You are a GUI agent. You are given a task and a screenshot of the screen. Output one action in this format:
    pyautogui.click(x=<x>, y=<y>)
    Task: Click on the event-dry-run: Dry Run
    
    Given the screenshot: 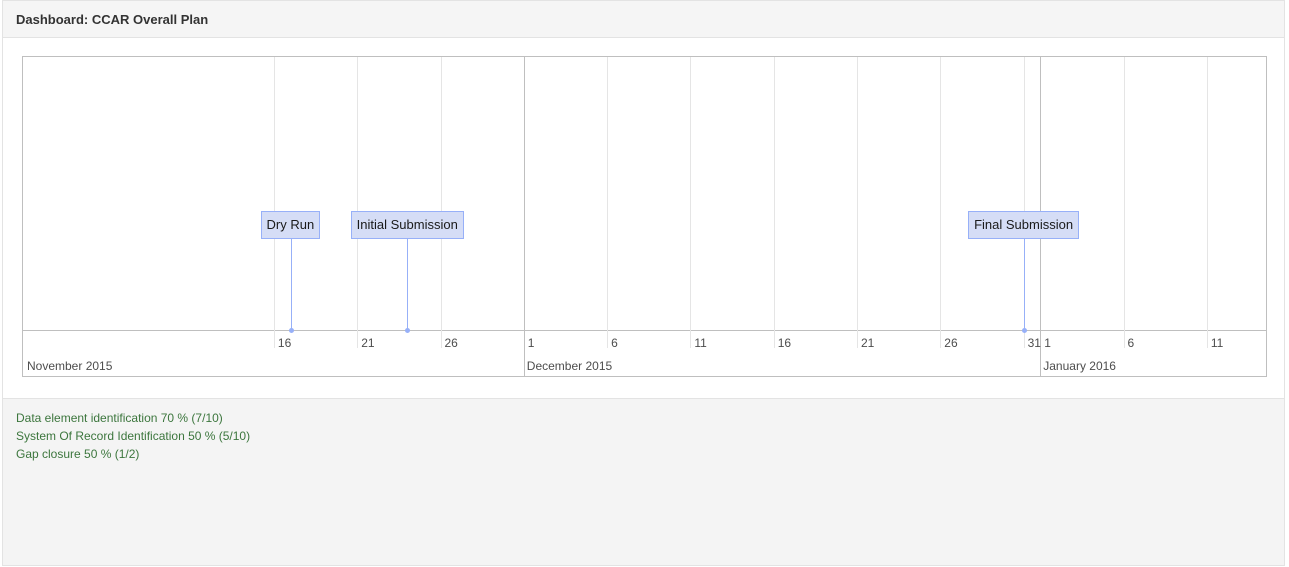 What is the action you would take?
    pyautogui.click(x=290, y=225)
    